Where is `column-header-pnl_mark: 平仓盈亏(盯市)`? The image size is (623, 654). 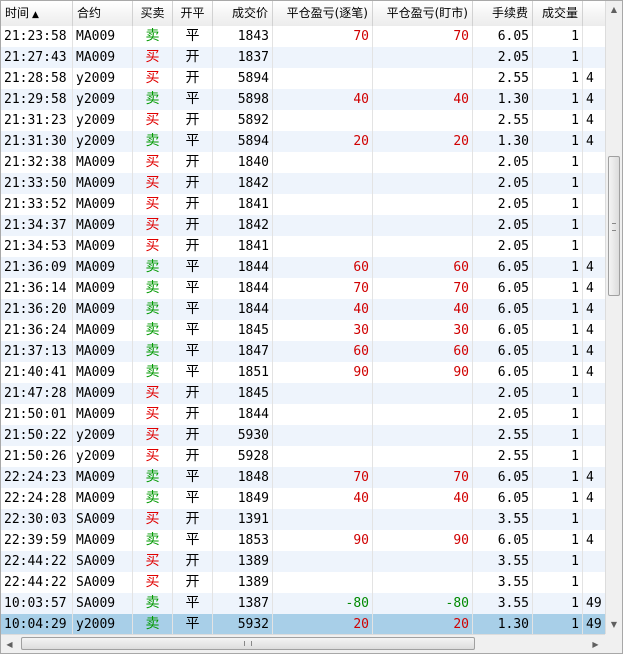
column-header-pnl_mark: 平仓盈亏(盯市) is located at coordinates (423, 13).